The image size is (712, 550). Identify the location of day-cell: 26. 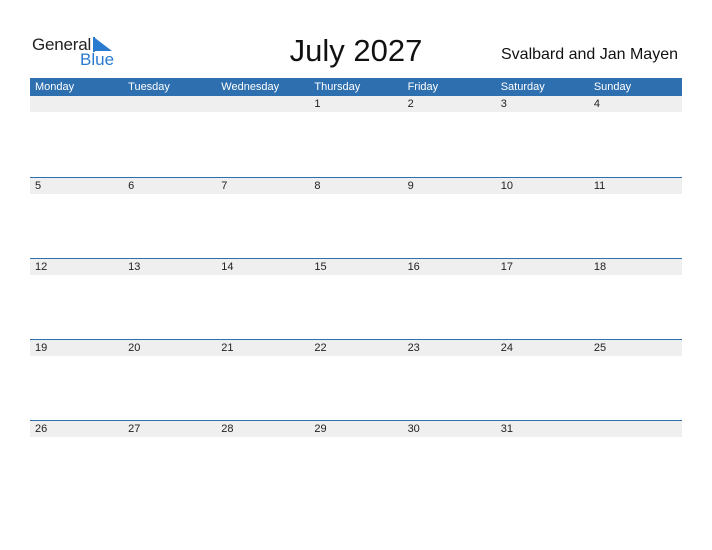
(41, 429).